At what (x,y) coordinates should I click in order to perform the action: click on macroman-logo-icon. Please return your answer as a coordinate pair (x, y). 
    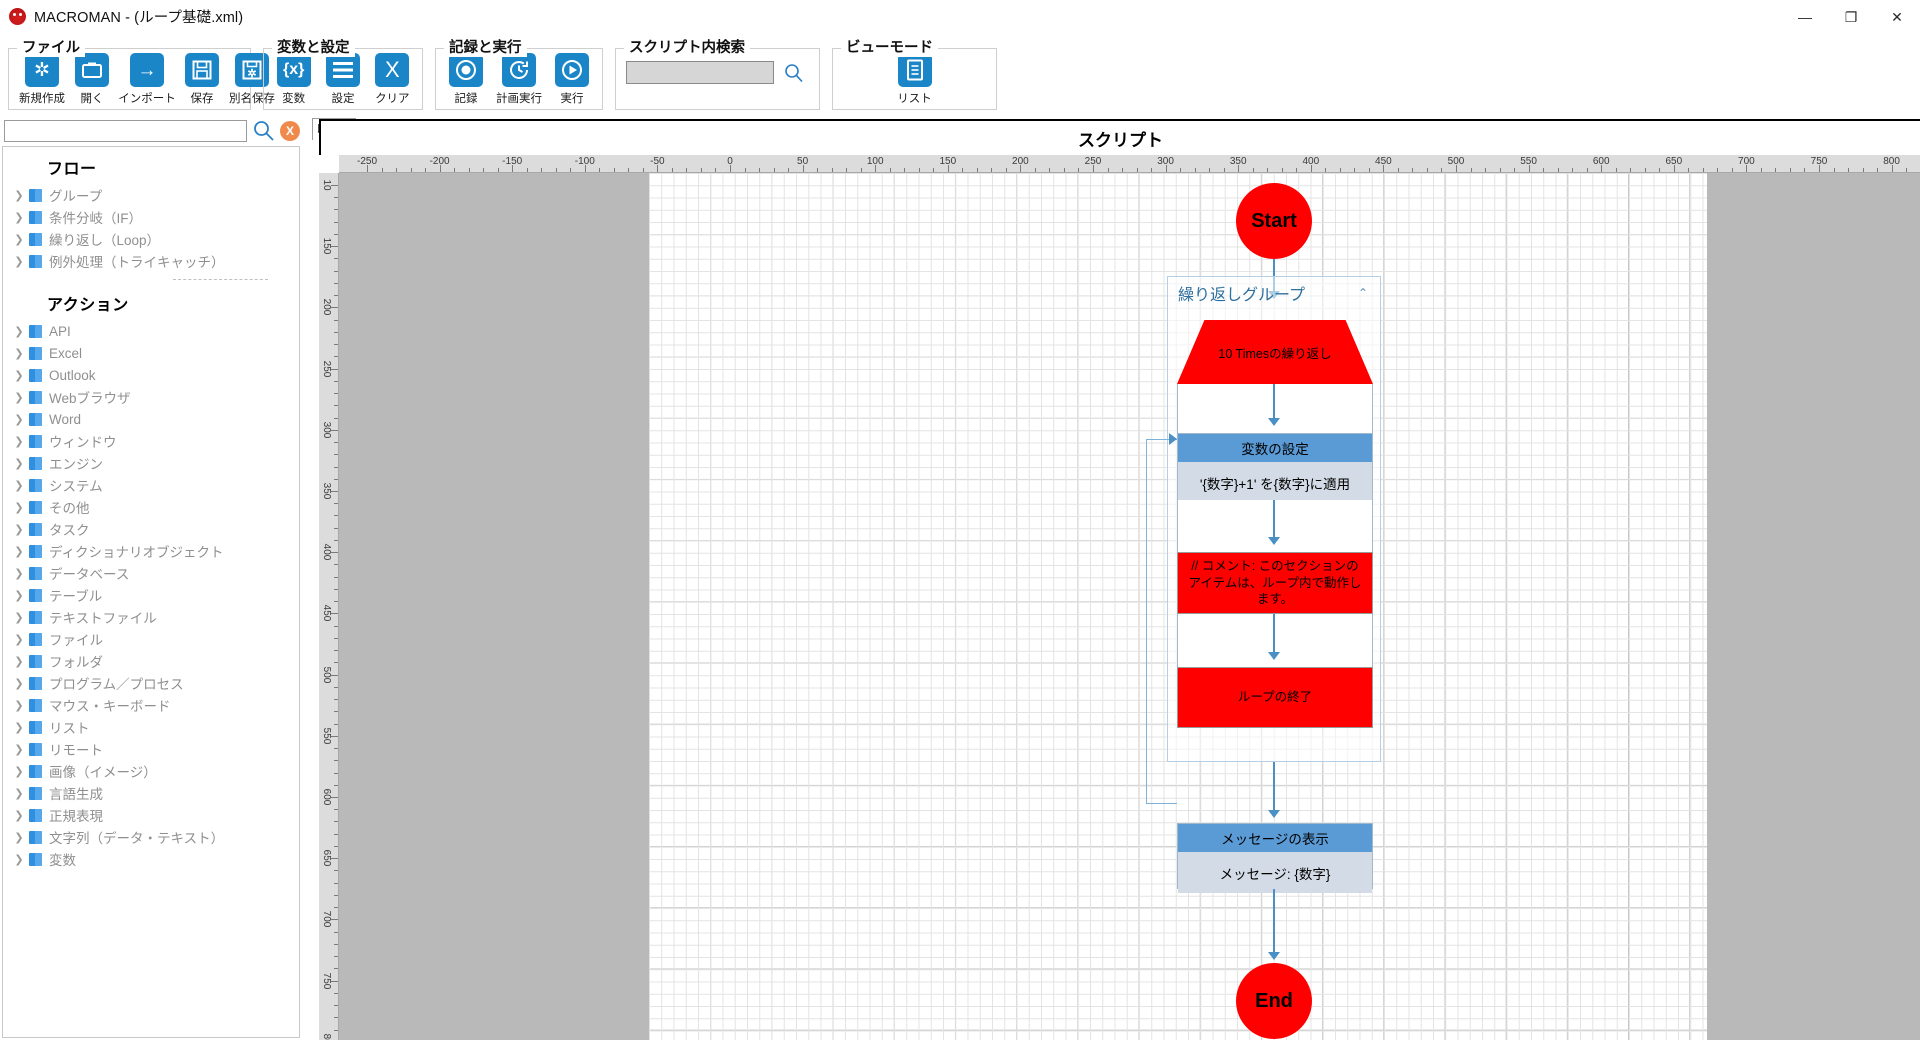
    Looking at the image, I should click on (17, 16).